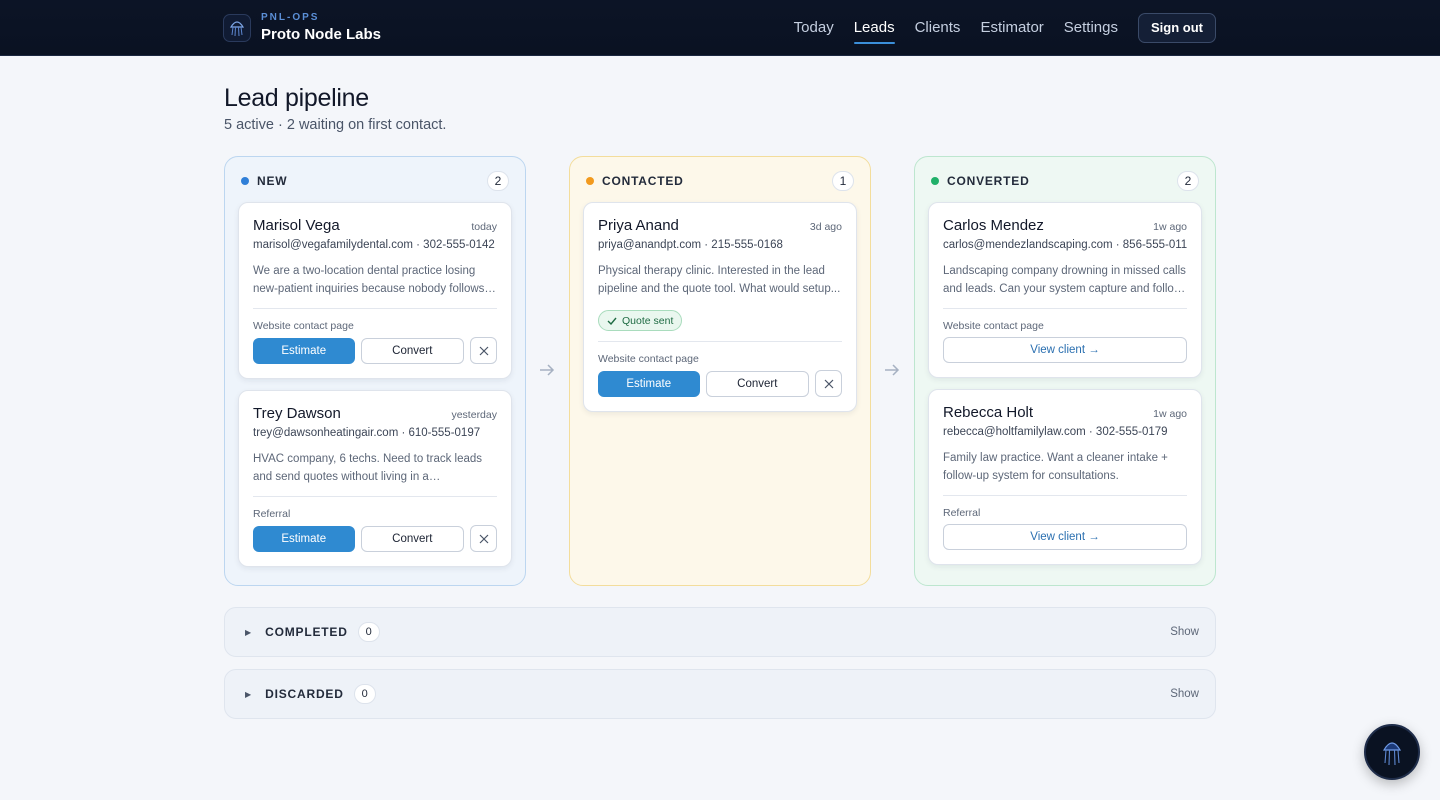 The image size is (1440, 800). I want to click on lead-contact: trey@dawsonheatingair.com · 610-555-0197, so click(367, 433).